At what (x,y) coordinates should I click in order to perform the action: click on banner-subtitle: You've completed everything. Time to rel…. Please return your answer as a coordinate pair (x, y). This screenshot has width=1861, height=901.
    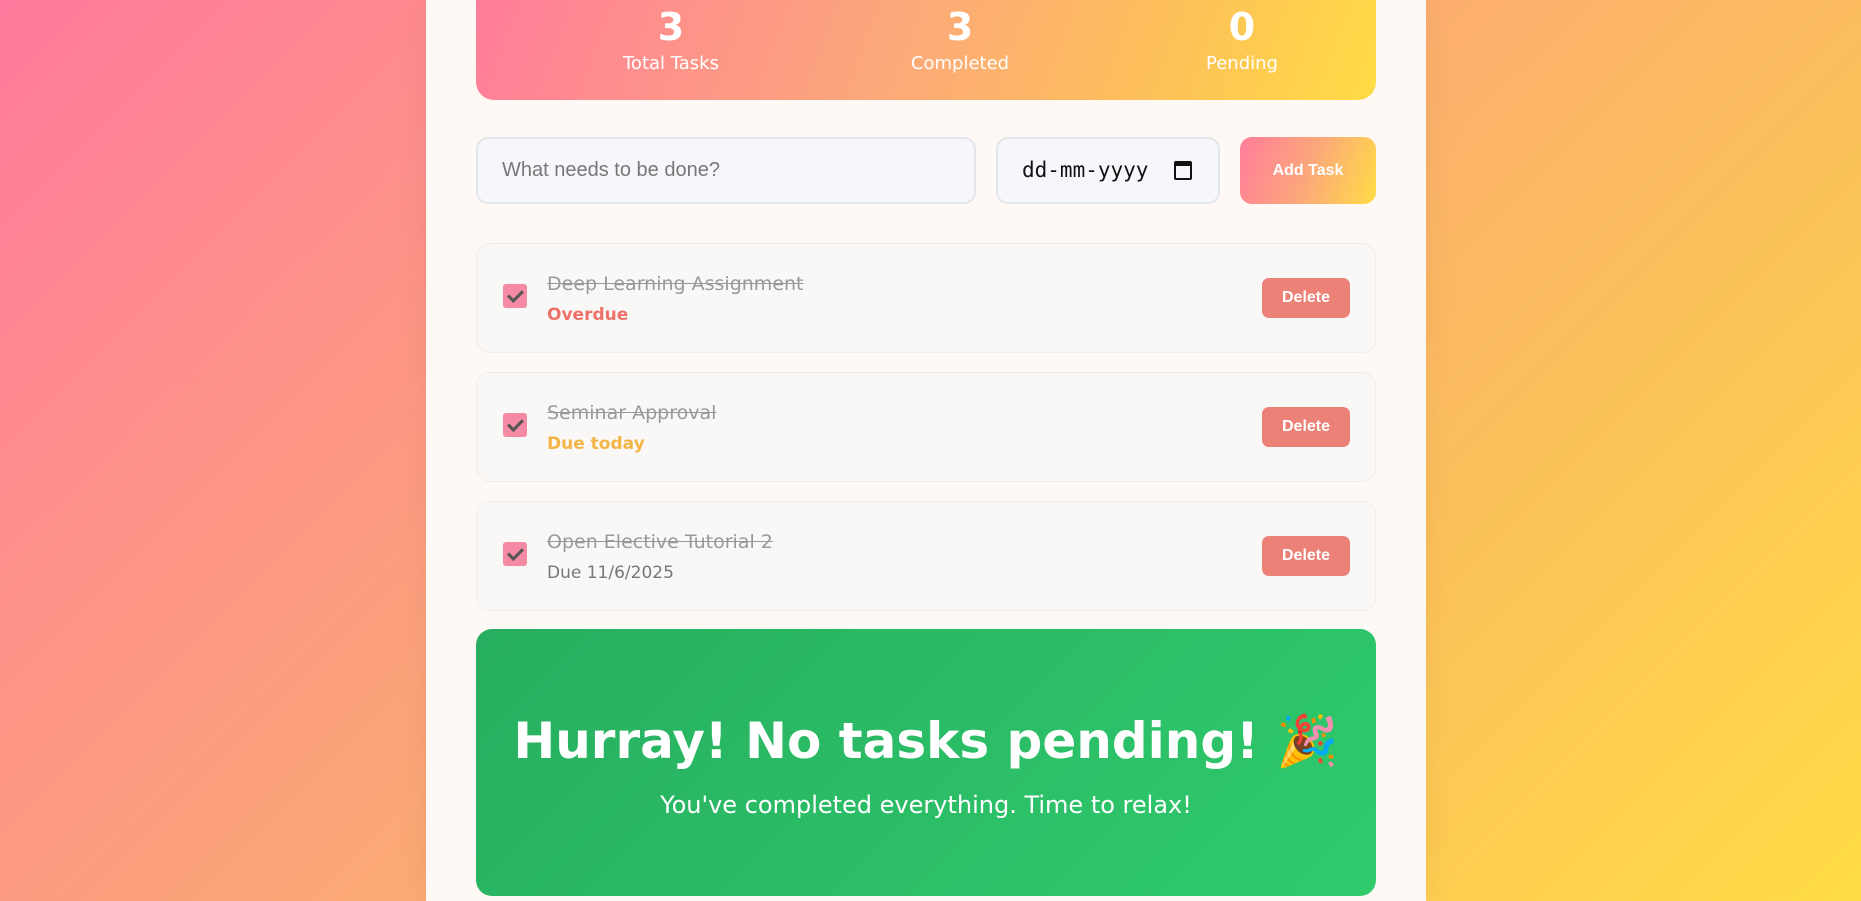
    Looking at the image, I should click on (926, 805).